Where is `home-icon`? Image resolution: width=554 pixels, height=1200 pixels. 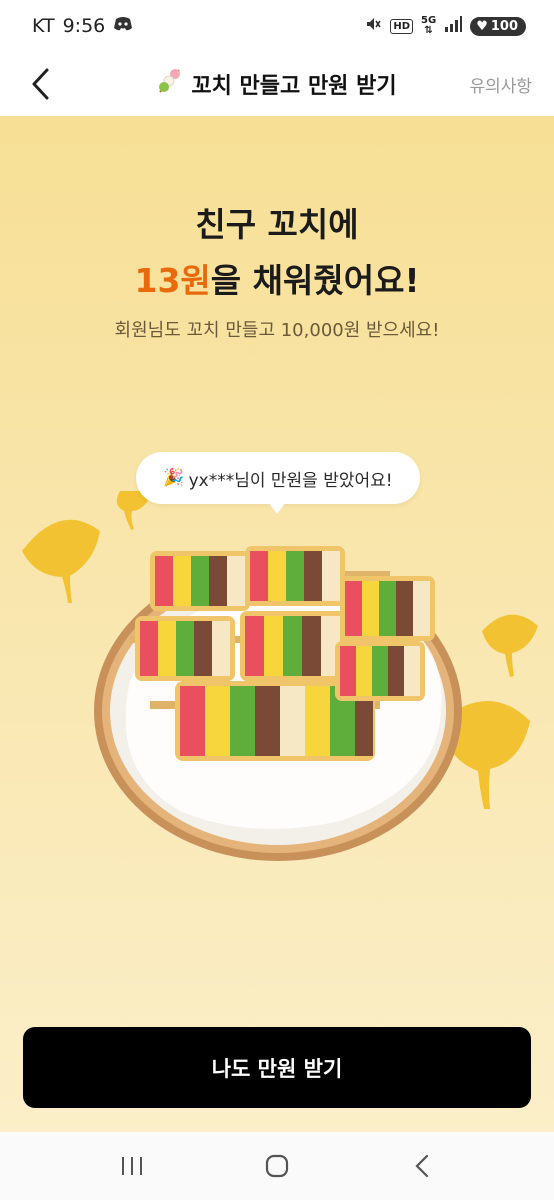
home-icon is located at coordinates (277, 1166).